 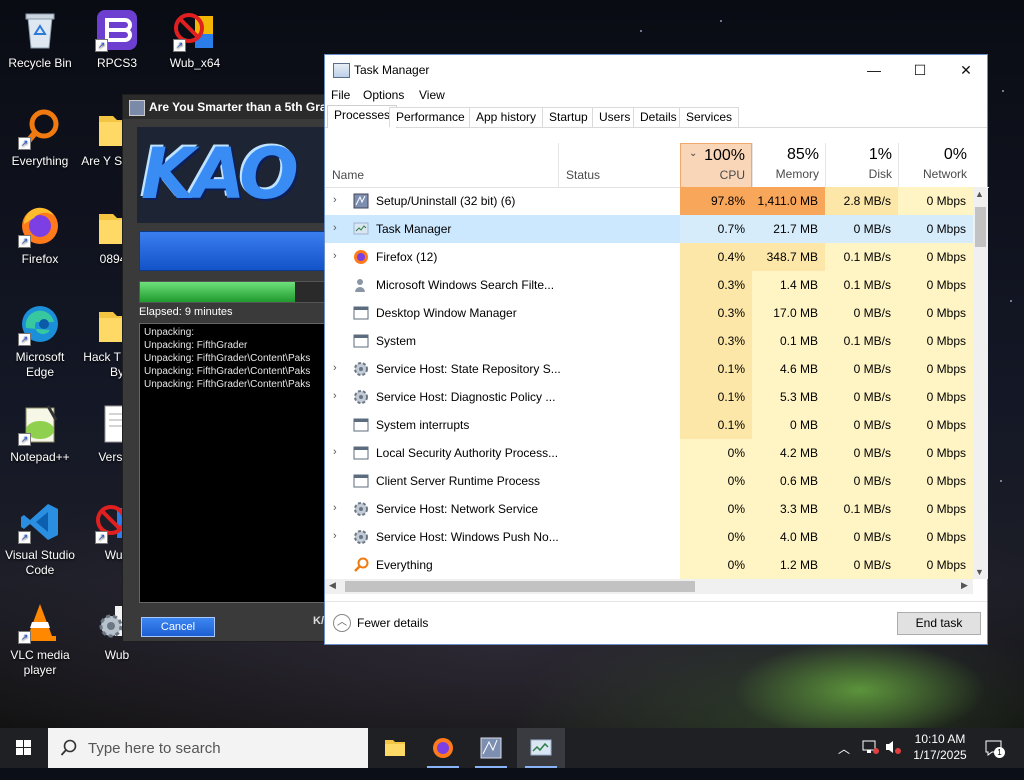 What do you see at coordinates (649, 341) in the screenshot?
I see `process-row: System 0.3% 0.1 MB 0.1 MB/s 0 Mbps` at bounding box center [649, 341].